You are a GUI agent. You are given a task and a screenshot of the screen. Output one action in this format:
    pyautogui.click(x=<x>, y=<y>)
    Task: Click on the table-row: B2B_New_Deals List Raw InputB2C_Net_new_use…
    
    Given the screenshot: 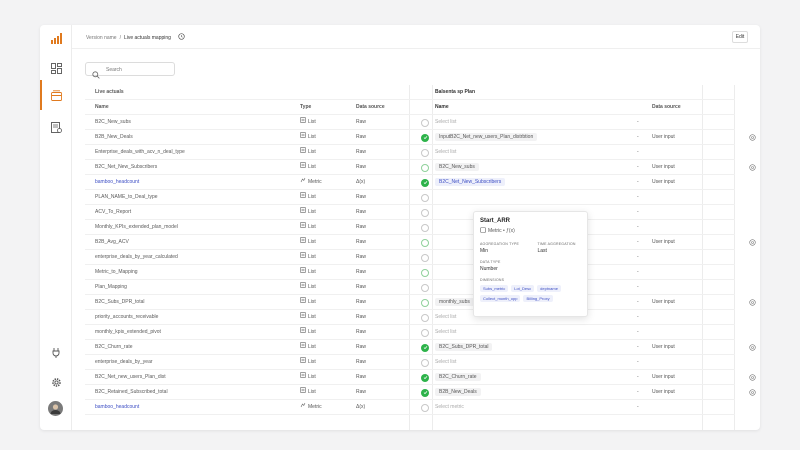 What is the action you would take?
    pyautogui.click(x=420, y=137)
    